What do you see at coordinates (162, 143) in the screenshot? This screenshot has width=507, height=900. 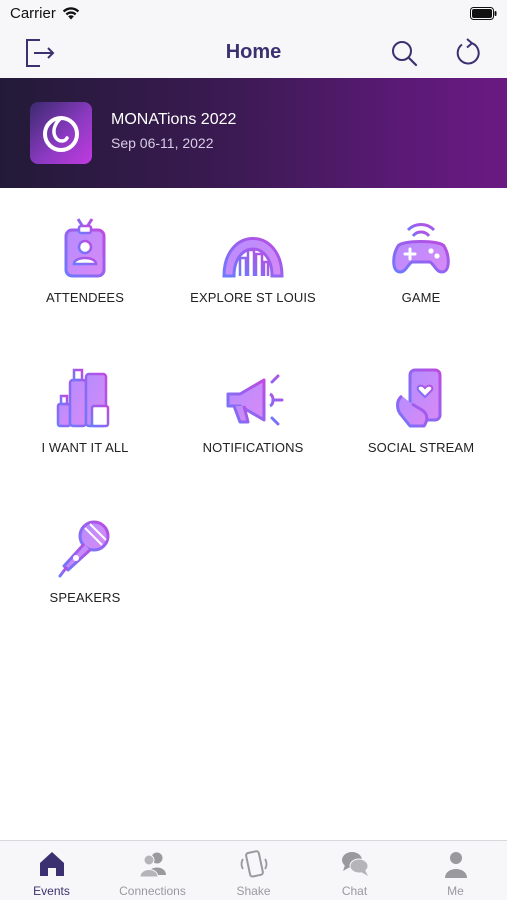 I see `event-dates: Sep 06-11, 2022` at bounding box center [162, 143].